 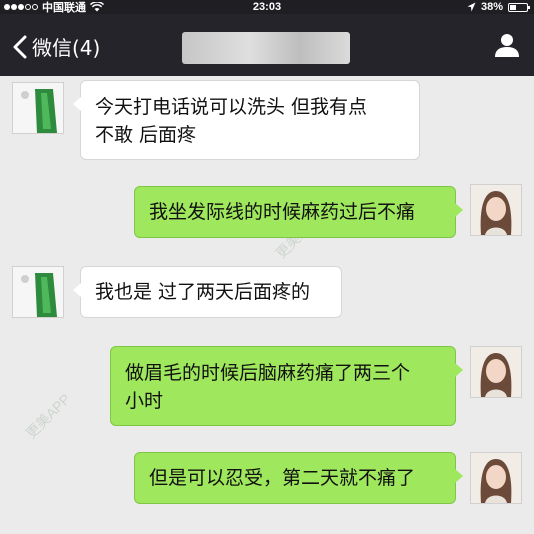 What do you see at coordinates (286, 386) in the screenshot?
I see `message-bubble: 做眉毛的时候后脑麻药痛了两三个 小时` at bounding box center [286, 386].